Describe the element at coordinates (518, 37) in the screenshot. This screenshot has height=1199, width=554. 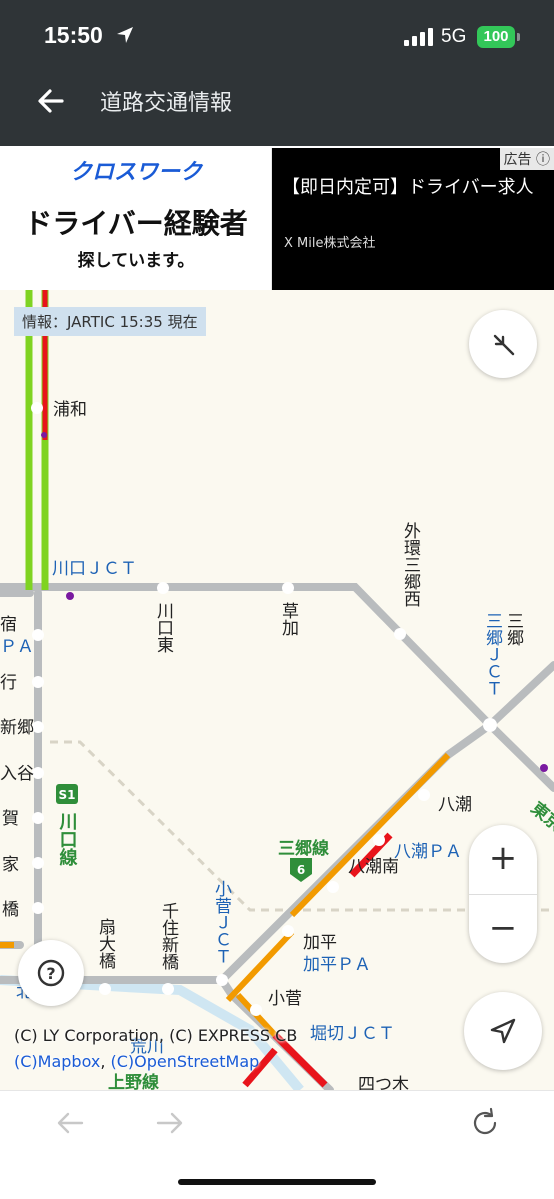
I see `battery-tip` at that location.